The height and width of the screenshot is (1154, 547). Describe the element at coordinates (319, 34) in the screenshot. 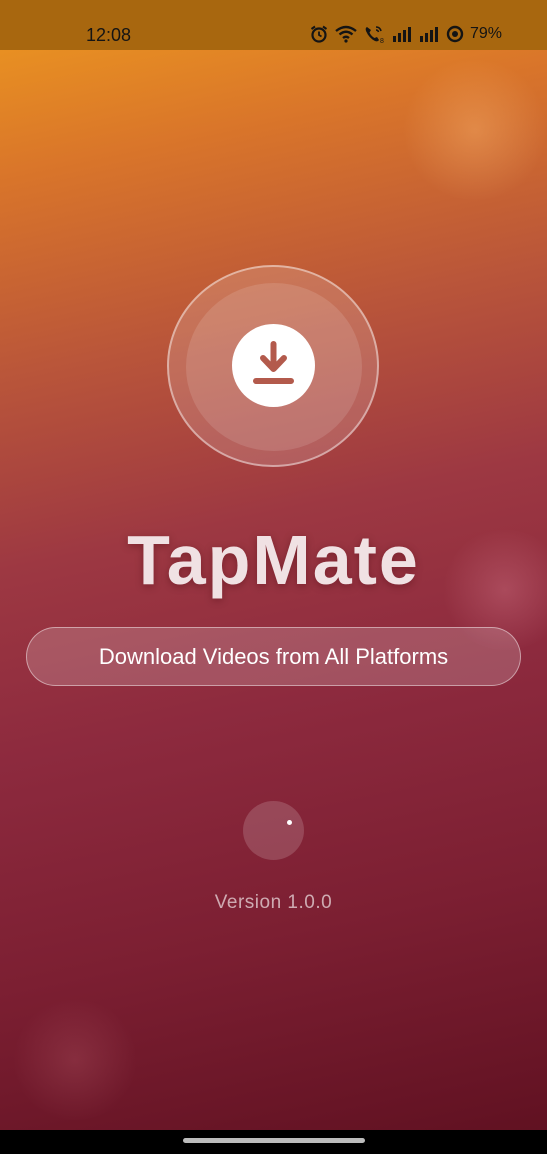

I see `alarm-icon` at that location.